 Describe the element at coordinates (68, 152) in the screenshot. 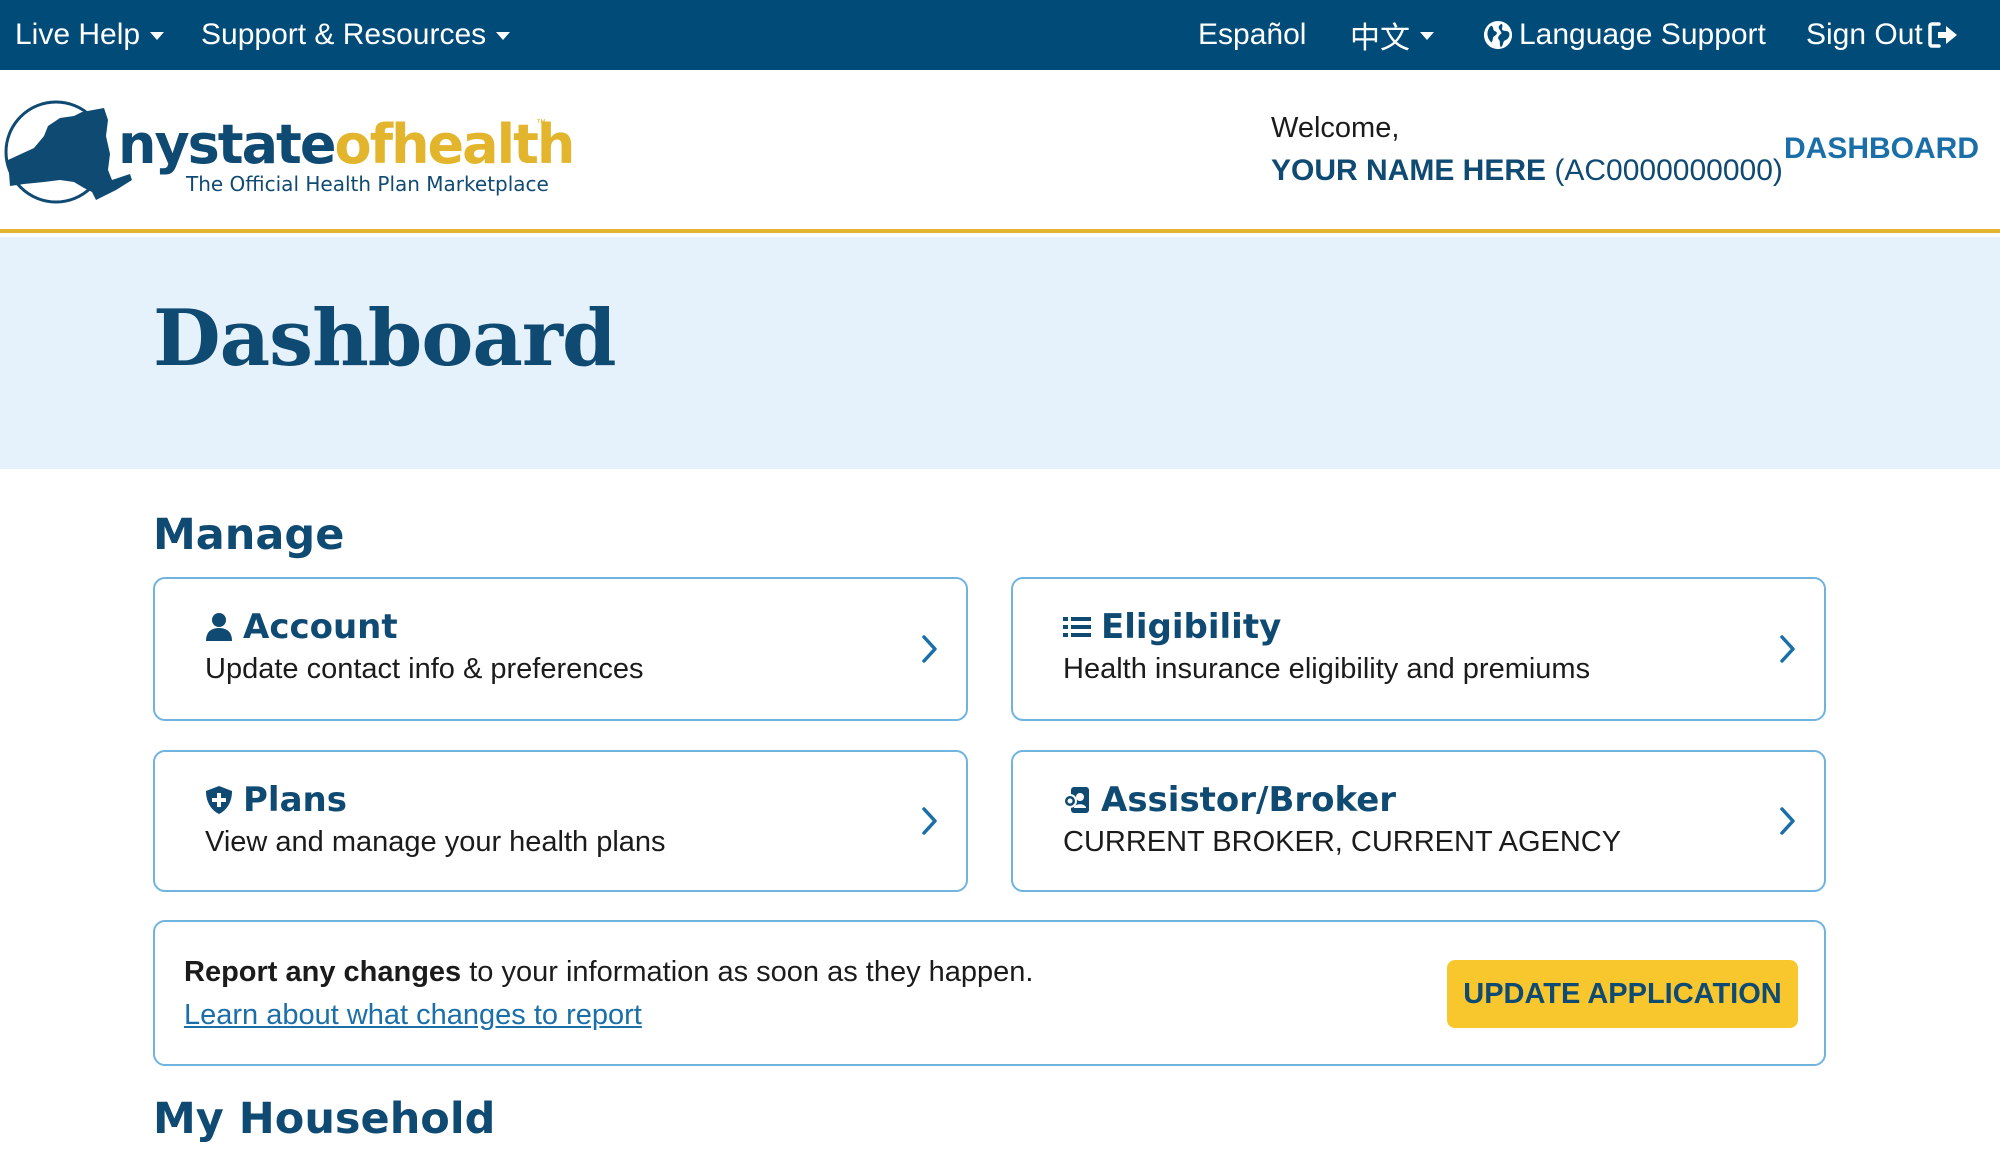

I see `new-york-state-map-icon` at that location.